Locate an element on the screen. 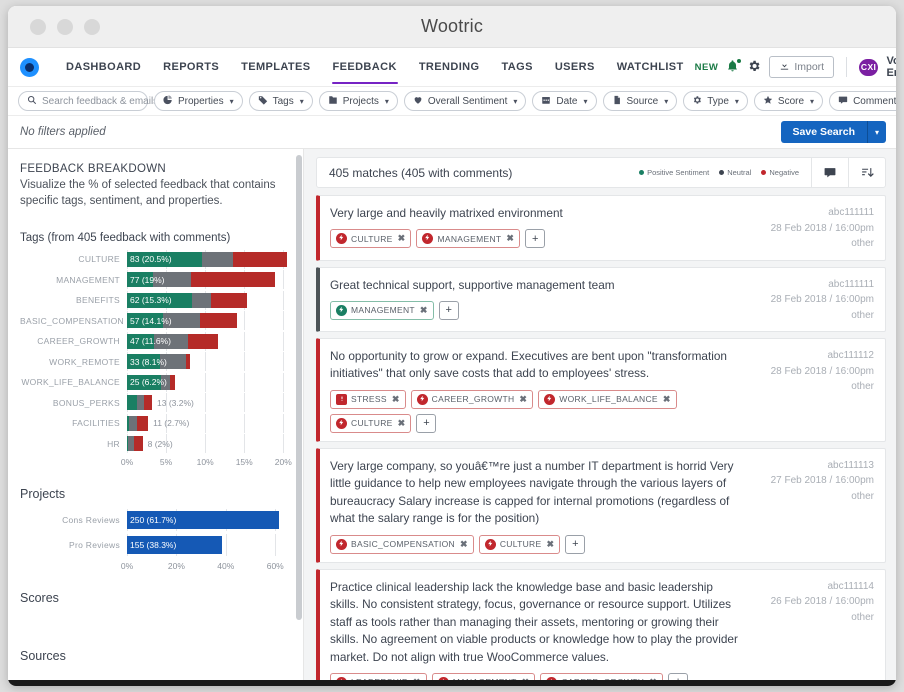  sort-icon is located at coordinates (867, 172).